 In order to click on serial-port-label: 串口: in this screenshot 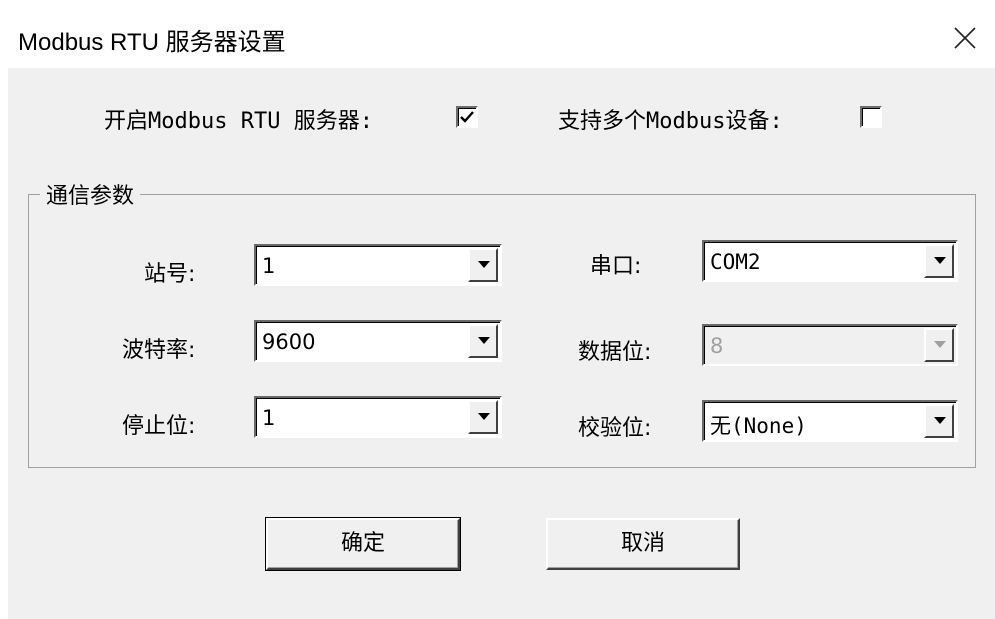, I will do `click(616, 266)`.